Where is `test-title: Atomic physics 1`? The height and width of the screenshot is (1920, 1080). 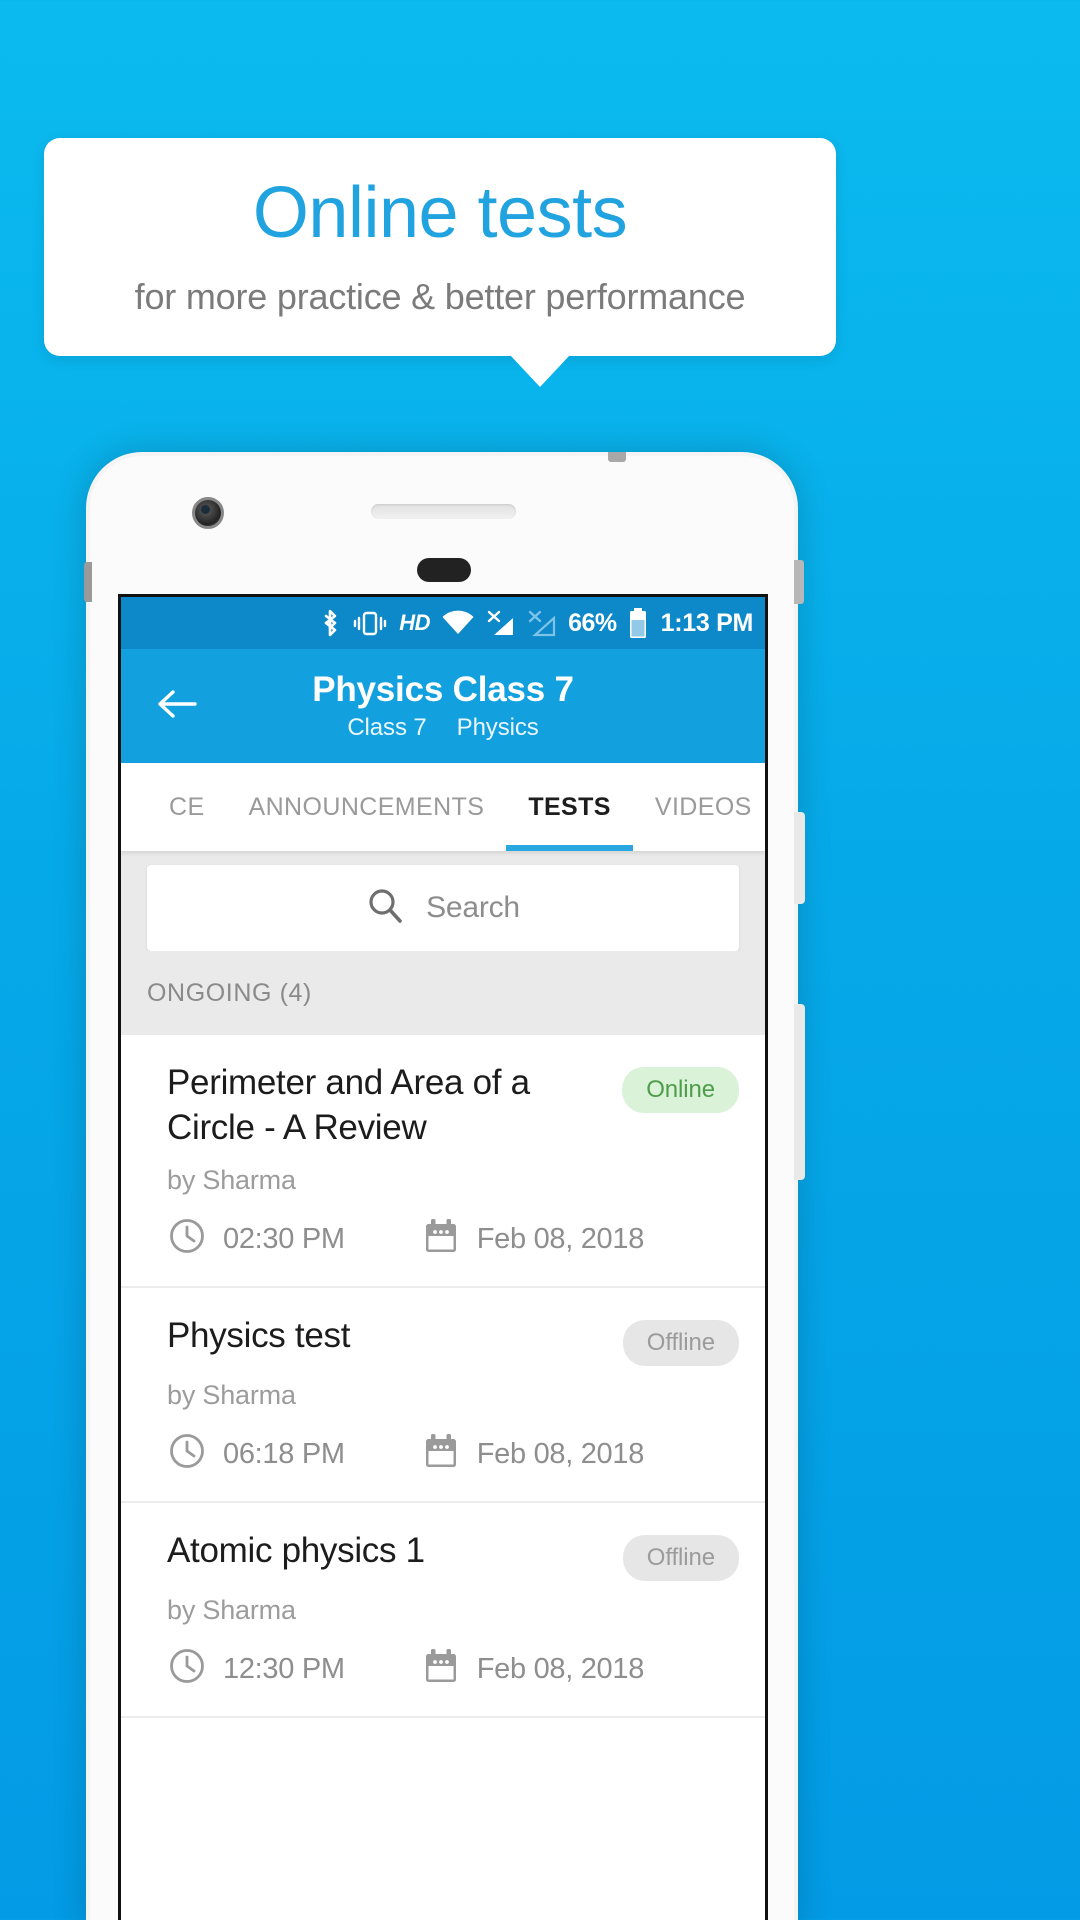
test-title: Atomic physics 1 is located at coordinates (296, 1550).